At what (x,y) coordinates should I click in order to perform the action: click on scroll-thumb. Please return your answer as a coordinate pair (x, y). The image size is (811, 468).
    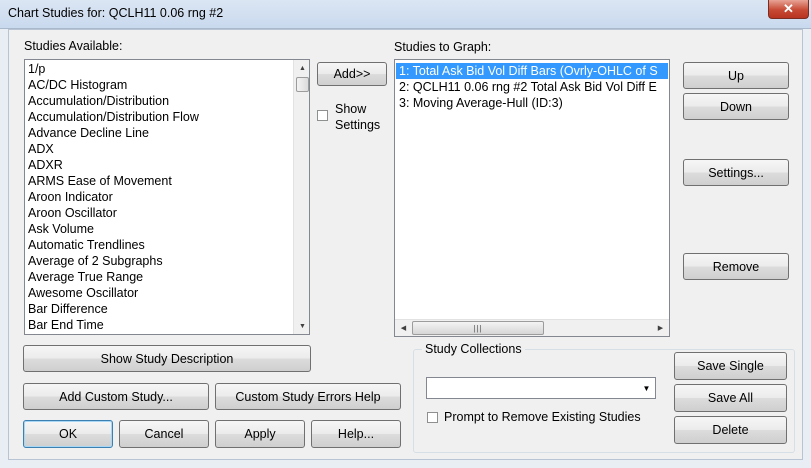
    Looking at the image, I should click on (302, 84).